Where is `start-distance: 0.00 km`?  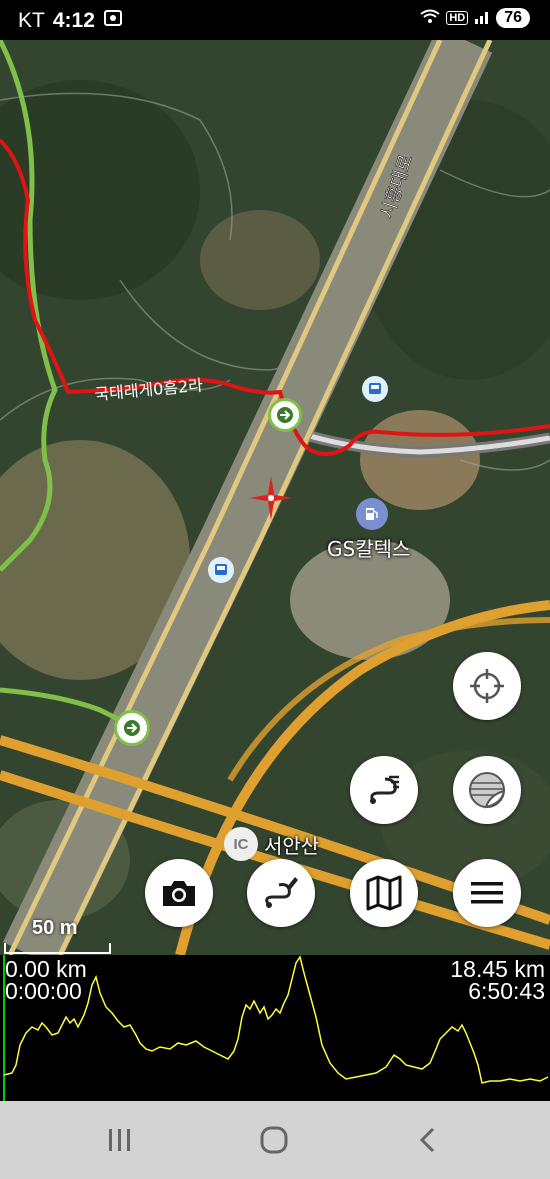
start-distance: 0.00 km is located at coordinates (46, 969).